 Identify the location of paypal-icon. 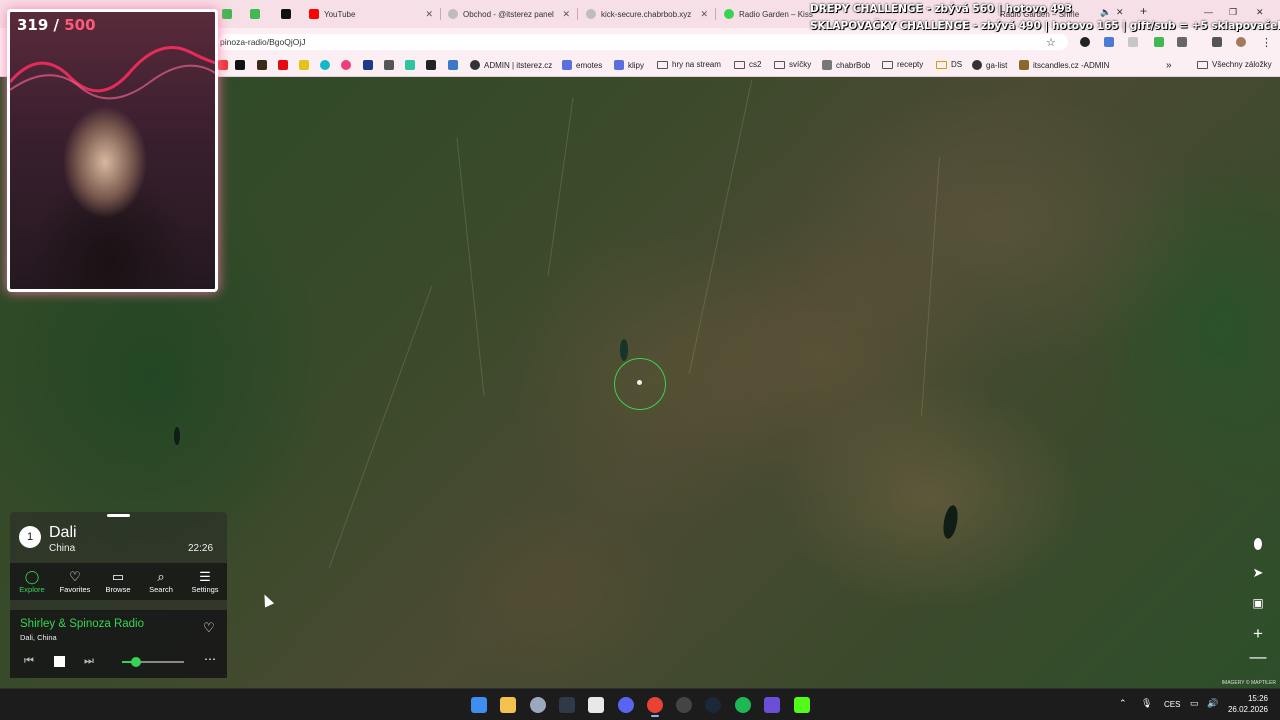
(368, 65).